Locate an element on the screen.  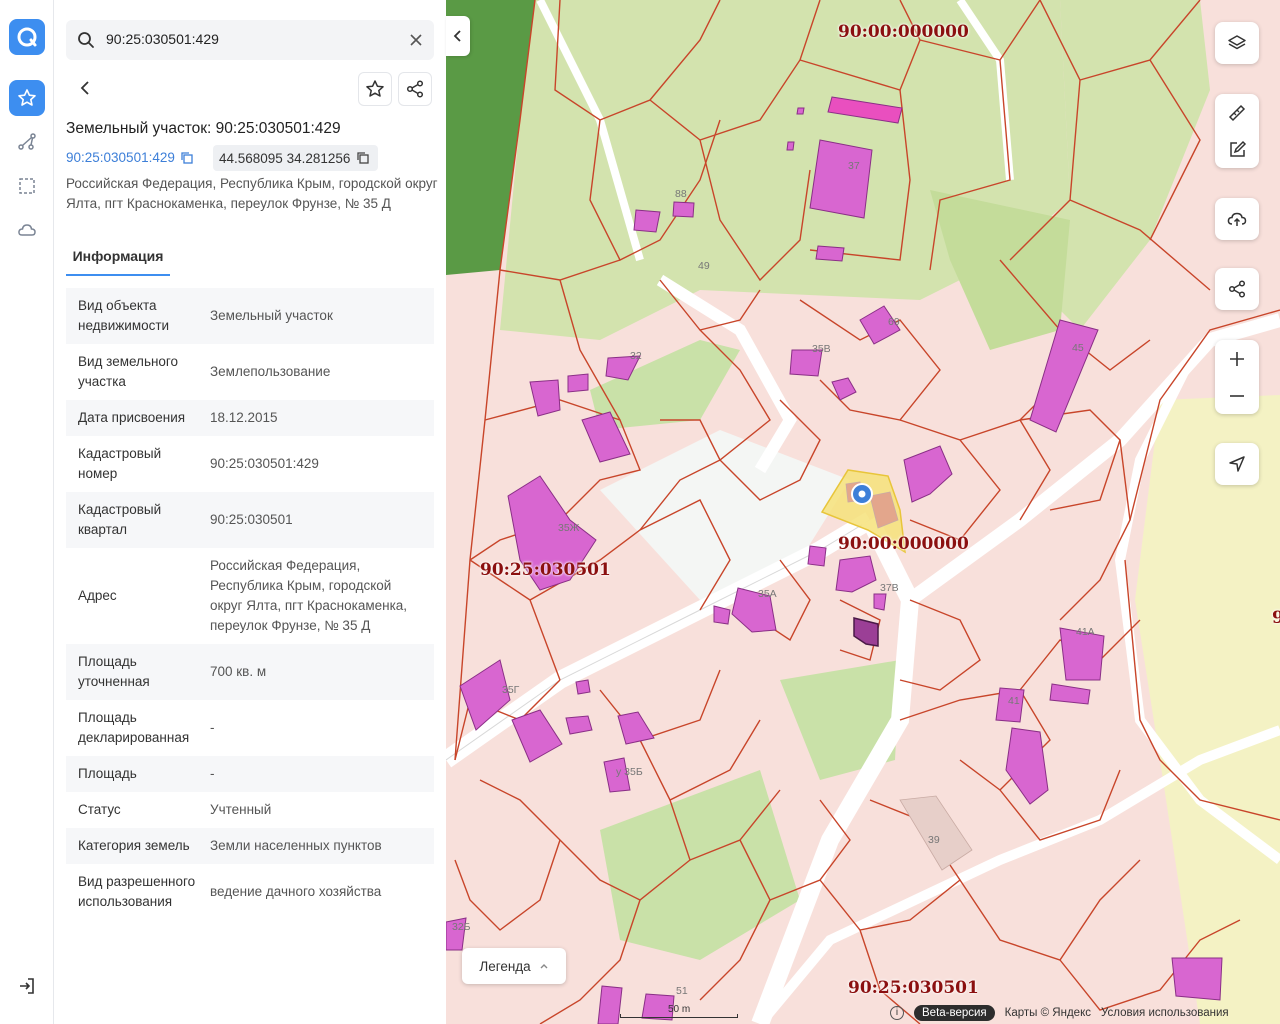
house-number: 41А is located at coordinates (1085, 632).